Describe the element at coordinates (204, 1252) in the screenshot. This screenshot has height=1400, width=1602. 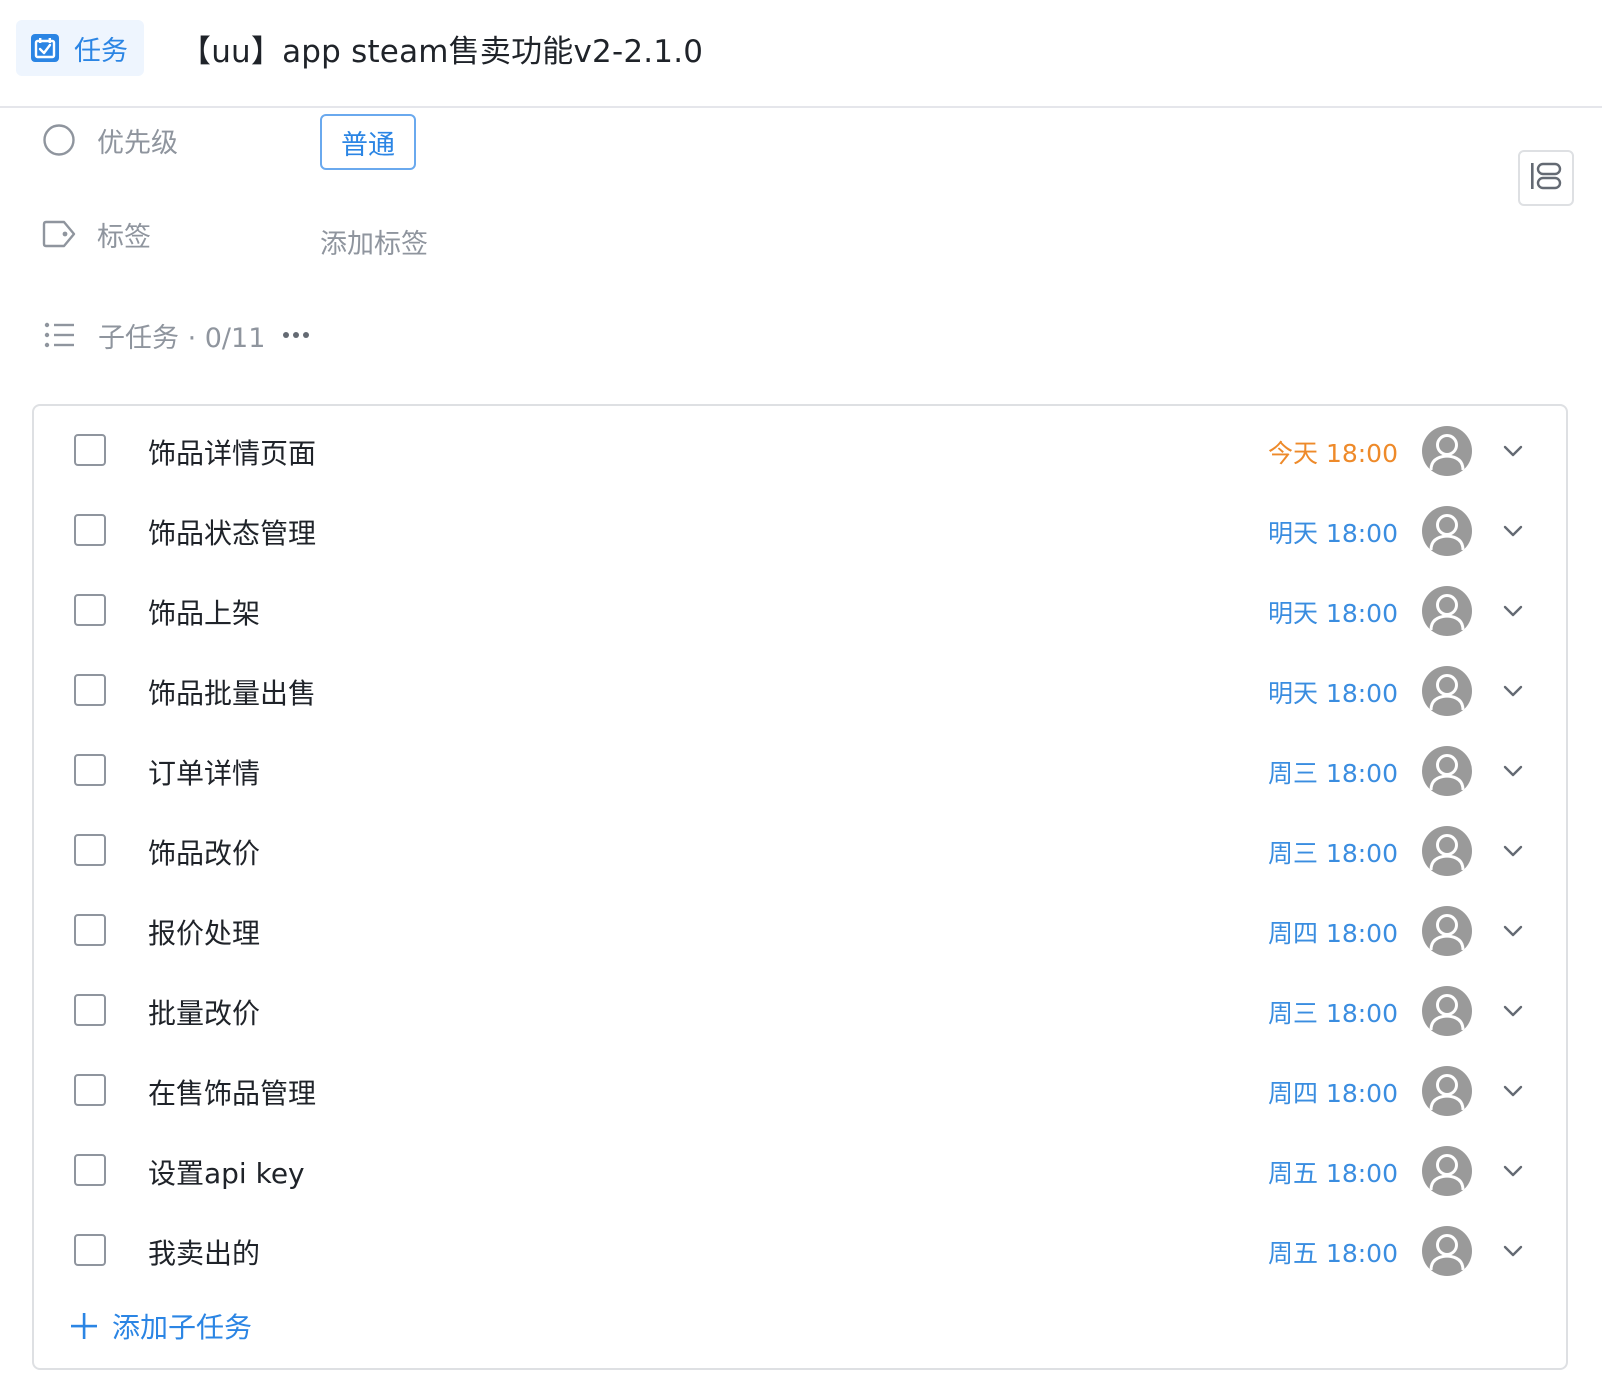
I see `subtask-title: 我卖出的` at that location.